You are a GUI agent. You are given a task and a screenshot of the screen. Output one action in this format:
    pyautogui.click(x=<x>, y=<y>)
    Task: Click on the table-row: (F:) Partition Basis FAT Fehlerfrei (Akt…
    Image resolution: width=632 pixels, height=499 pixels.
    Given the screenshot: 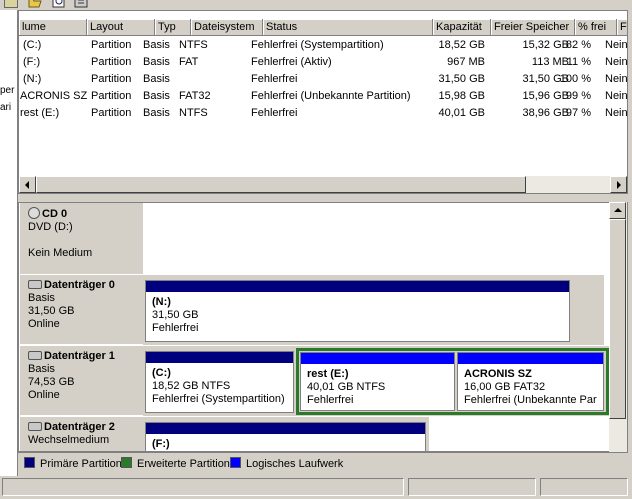 What is the action you would take?
    pyautogui.click(x=323, y=62)
    